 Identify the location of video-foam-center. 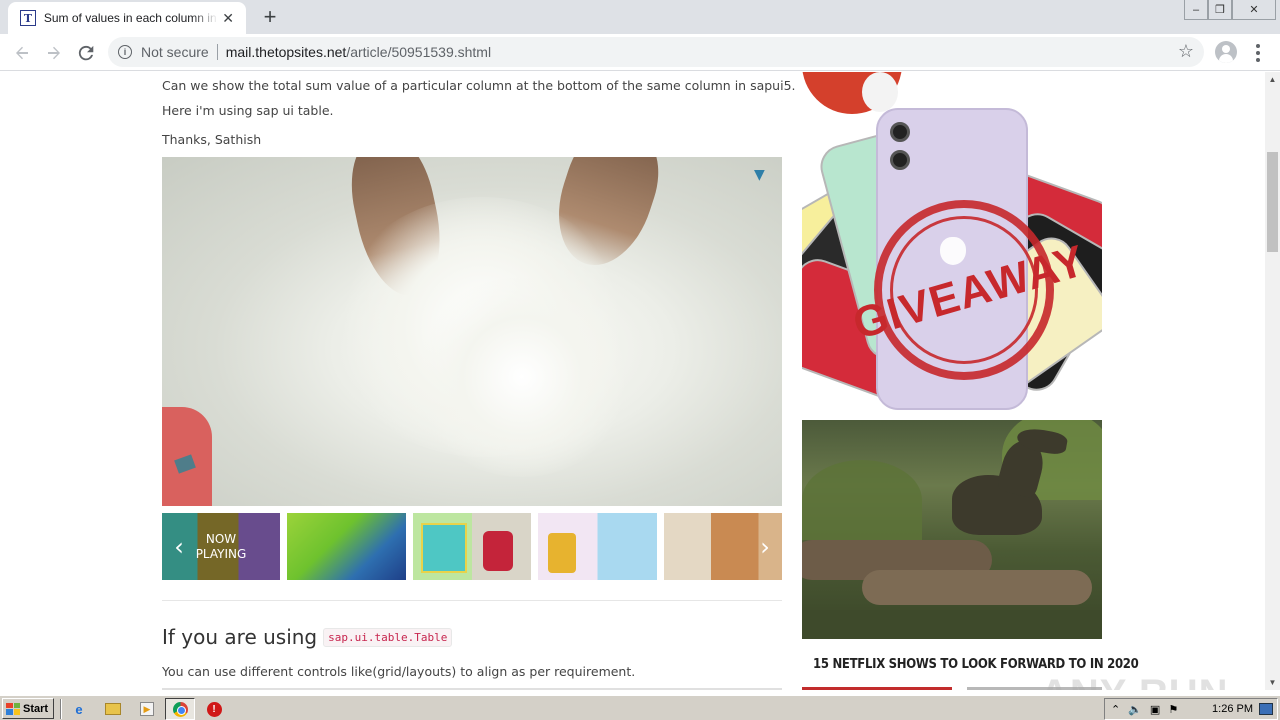
(522, 377).